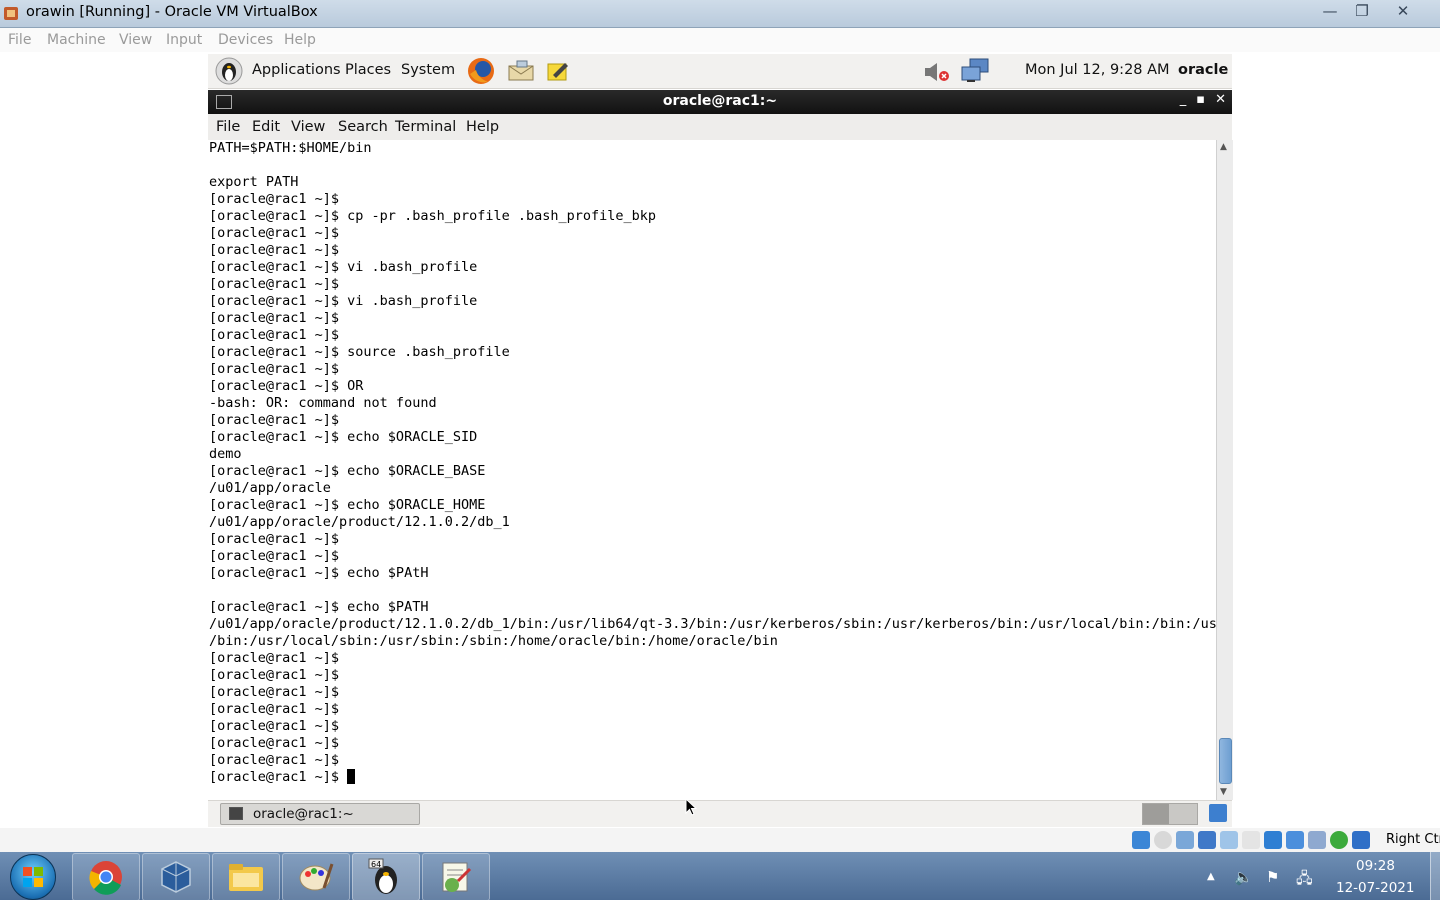 The image size is (1440, 903). I want to click on terminal-title-bar: oracle@rac1:~ _ ▪ ✕, so click(720, 102).